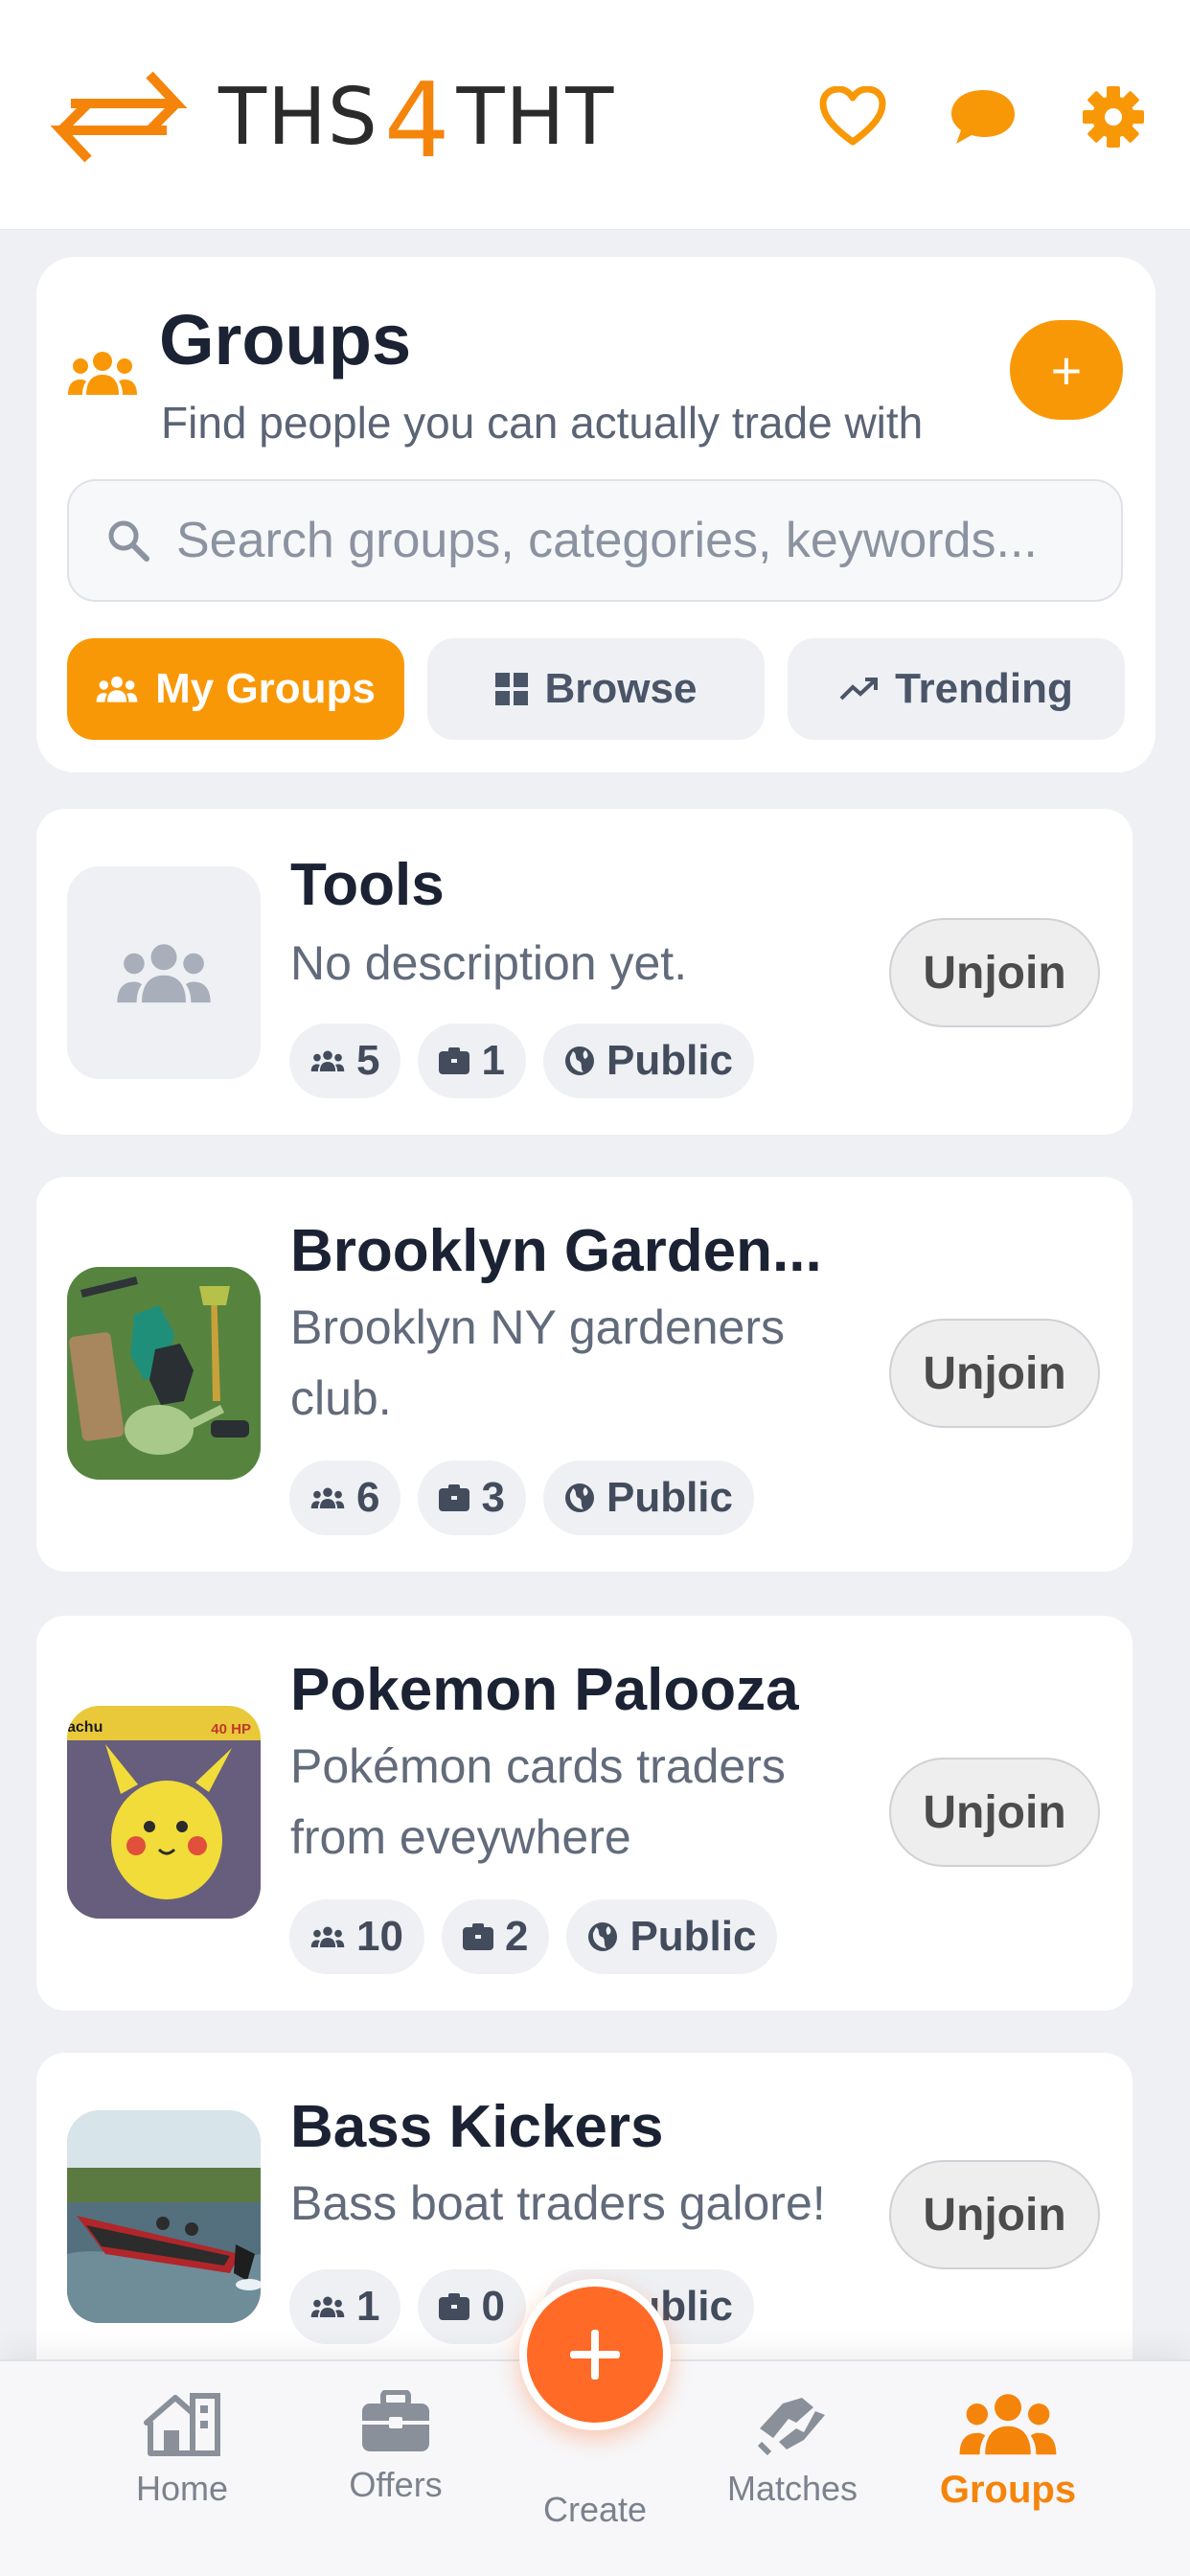 The width and height of the screenshot is (1190, 2576). I want to click on member-count-chip: 10, so click(357, 1936).